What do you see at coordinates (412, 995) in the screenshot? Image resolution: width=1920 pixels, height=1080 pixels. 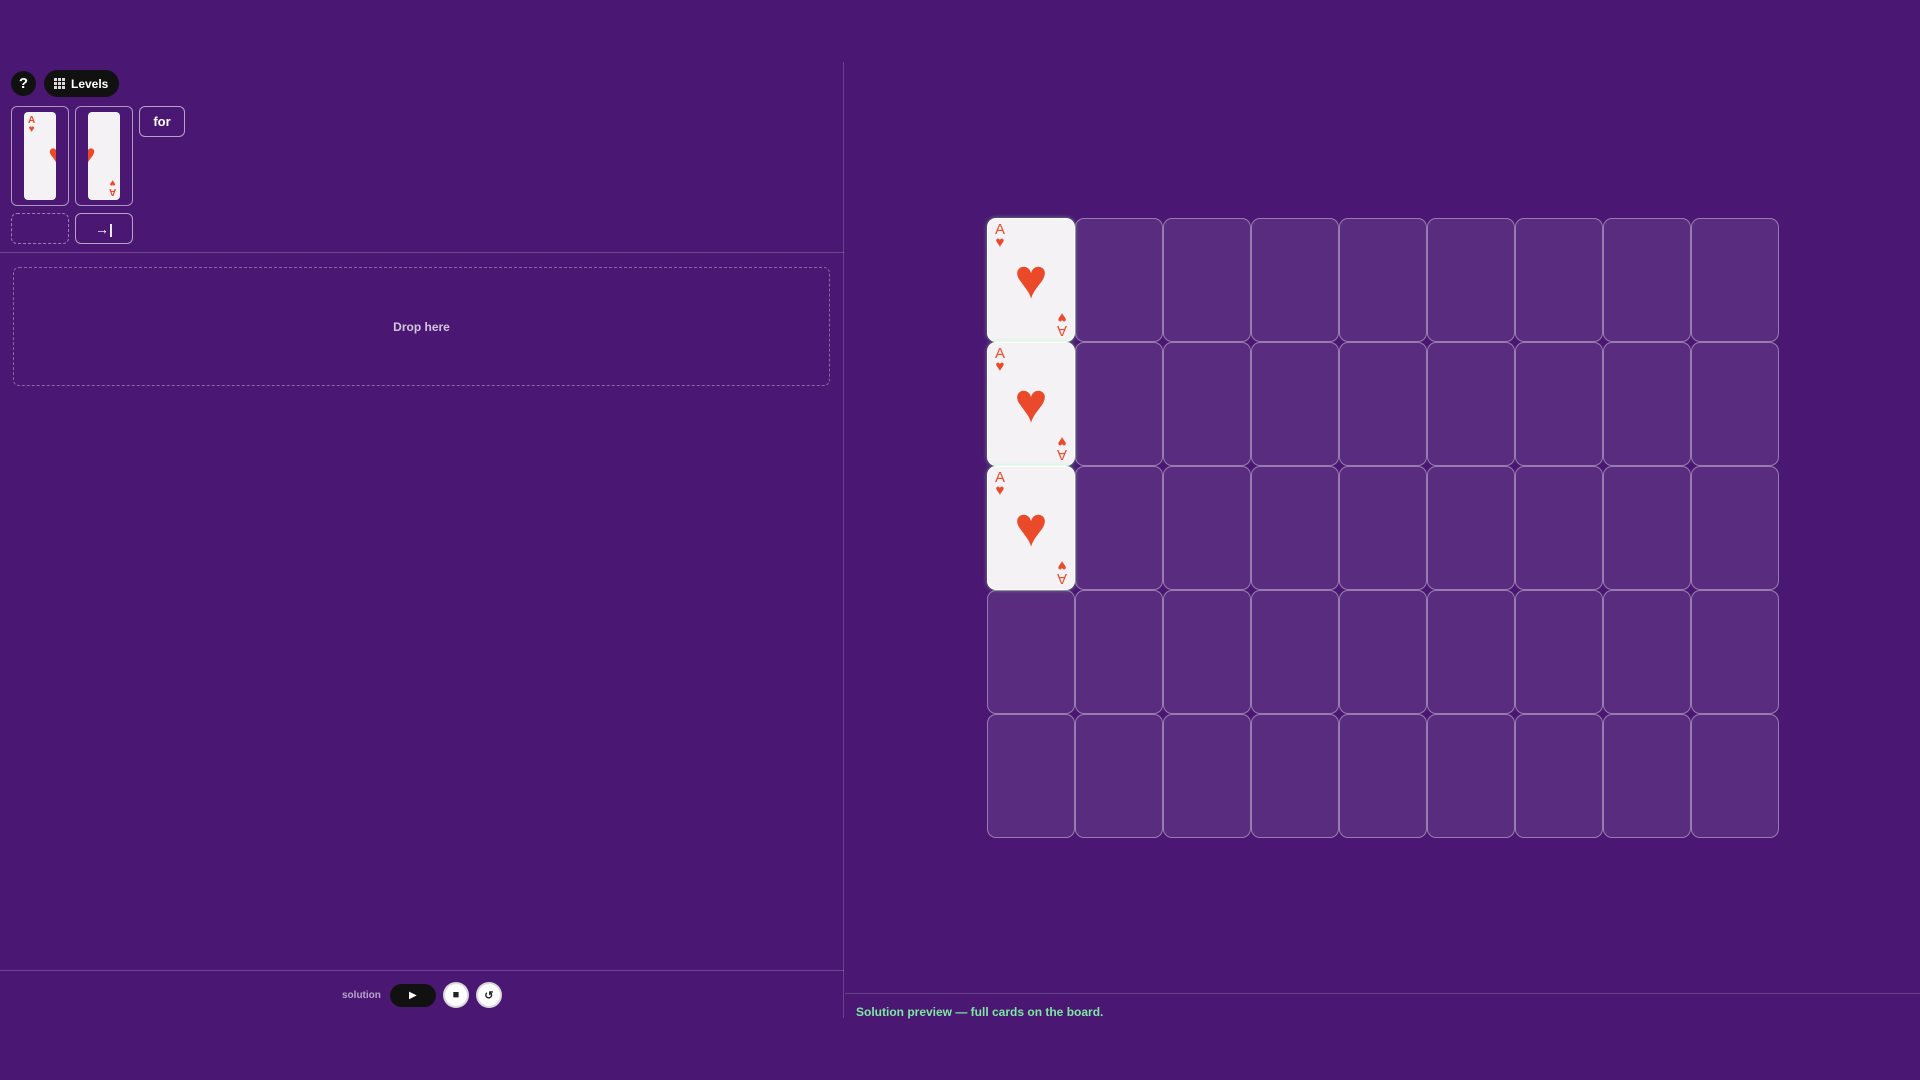 I see `play-button: ▶` at bounding box center [412, 995].